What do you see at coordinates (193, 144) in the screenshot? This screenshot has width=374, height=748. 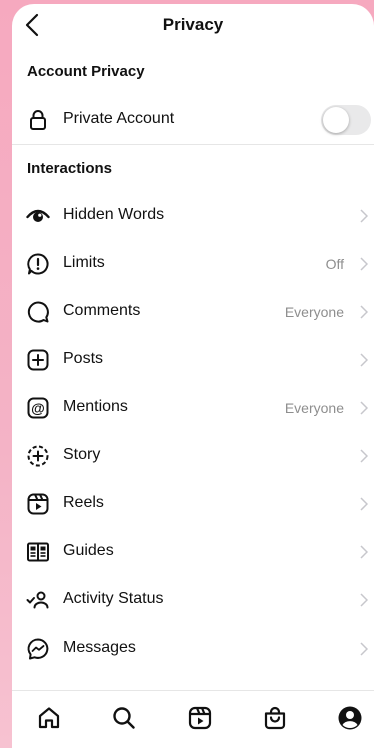 I see `divider` at bounding box center [193, 144].